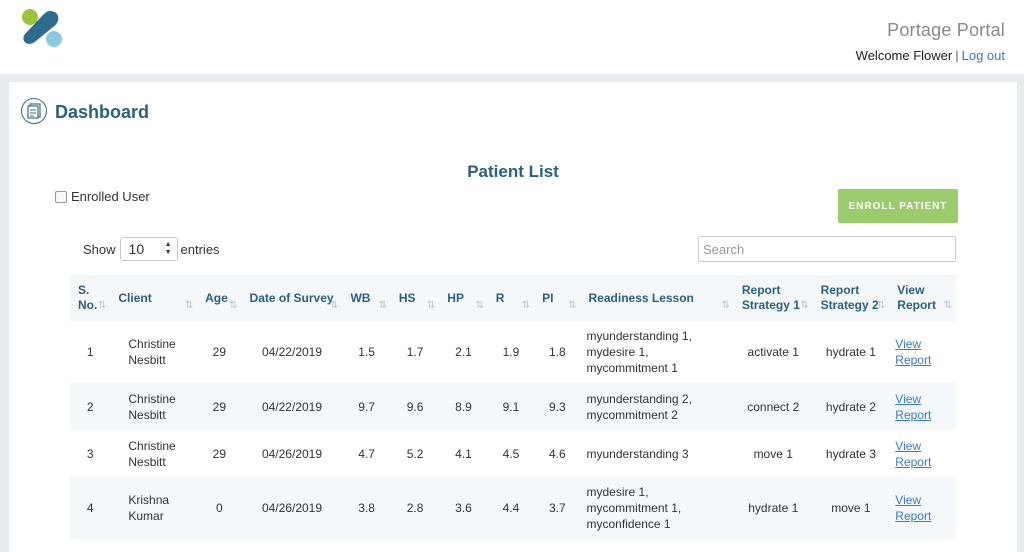 This screenshot has width=1024, height=552. What do you see at coordinates (463, 453) in the screenshot?
I see `cell-hp: 4.1` at bounding box center [463, 453].